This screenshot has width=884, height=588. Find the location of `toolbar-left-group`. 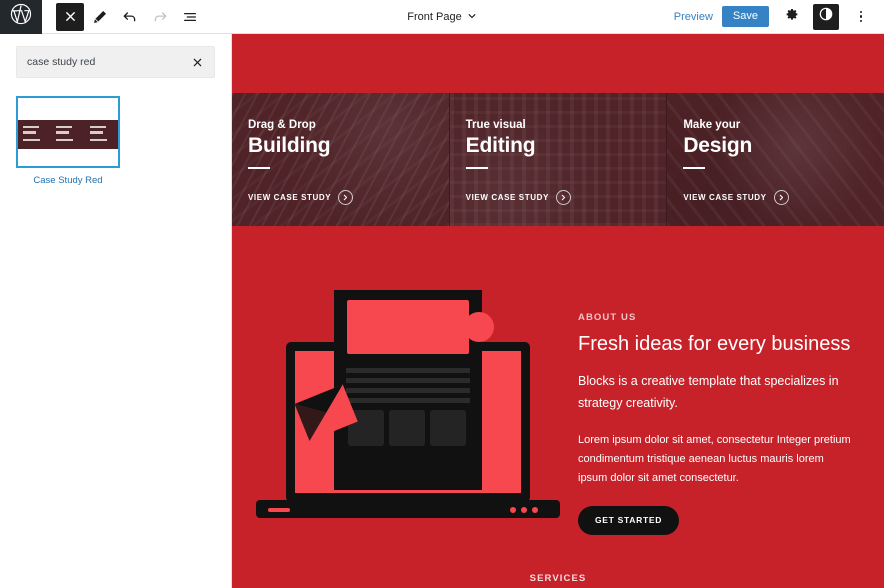

toolbar-left-group is located at coordinates (123, 16).